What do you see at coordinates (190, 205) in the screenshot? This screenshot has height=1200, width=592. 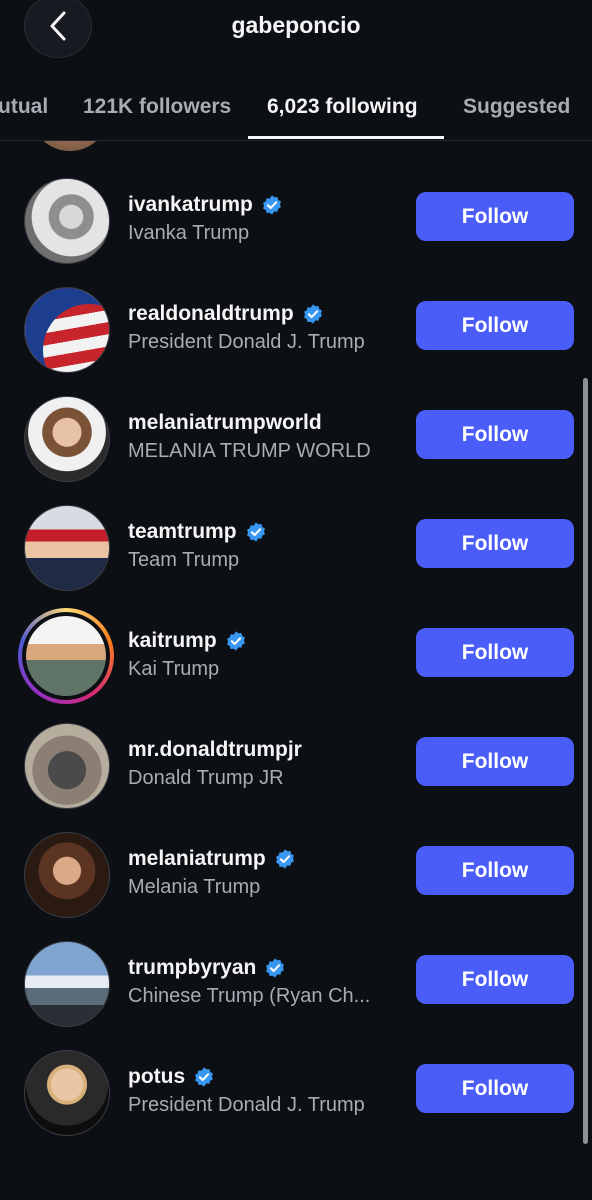 I see `account-handle: ivankatrump` at bounding box center [190, 205].